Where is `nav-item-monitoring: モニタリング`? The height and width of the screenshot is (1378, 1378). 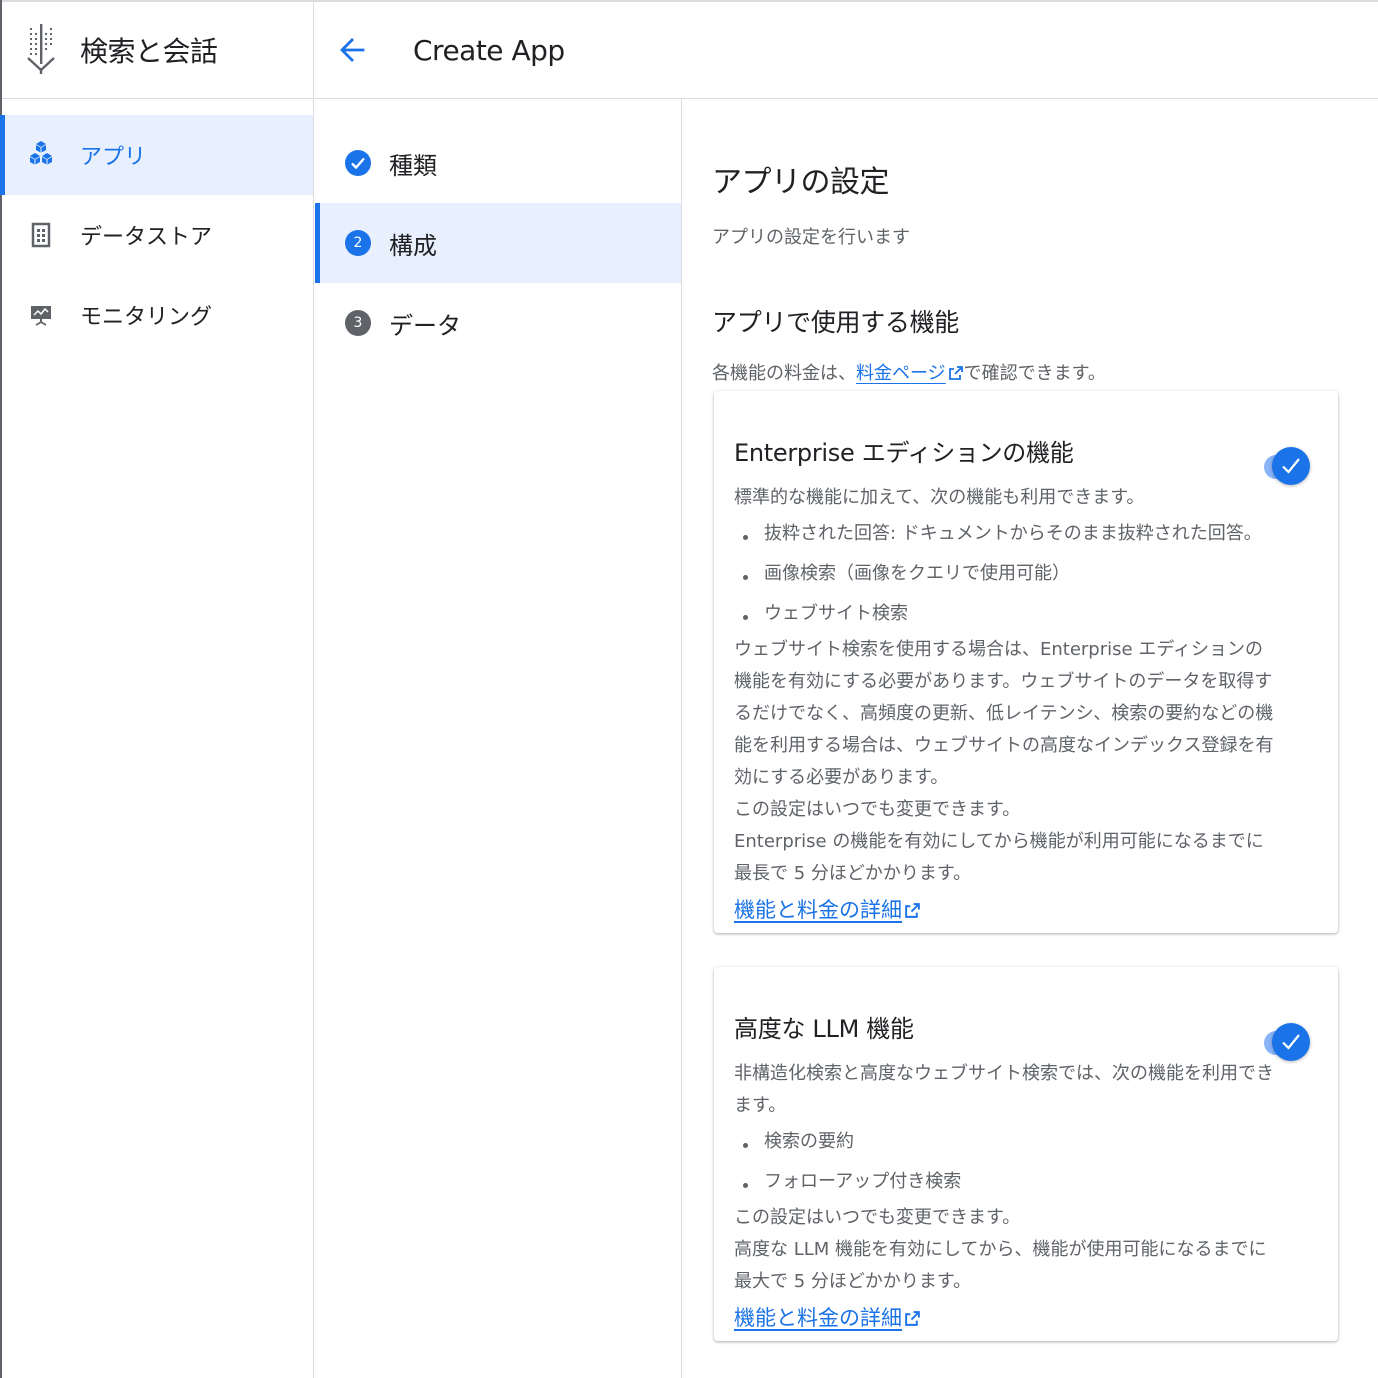
nav-item-monitoring: モニタリング is located at coordinates (157, 315).